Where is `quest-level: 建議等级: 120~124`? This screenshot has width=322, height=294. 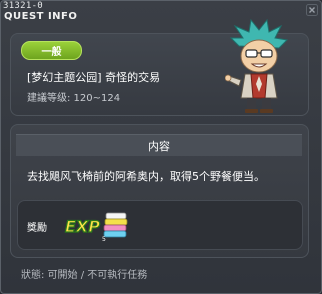
quest-level: 建議等级: 120~124 is located at coordinates (74, 98).